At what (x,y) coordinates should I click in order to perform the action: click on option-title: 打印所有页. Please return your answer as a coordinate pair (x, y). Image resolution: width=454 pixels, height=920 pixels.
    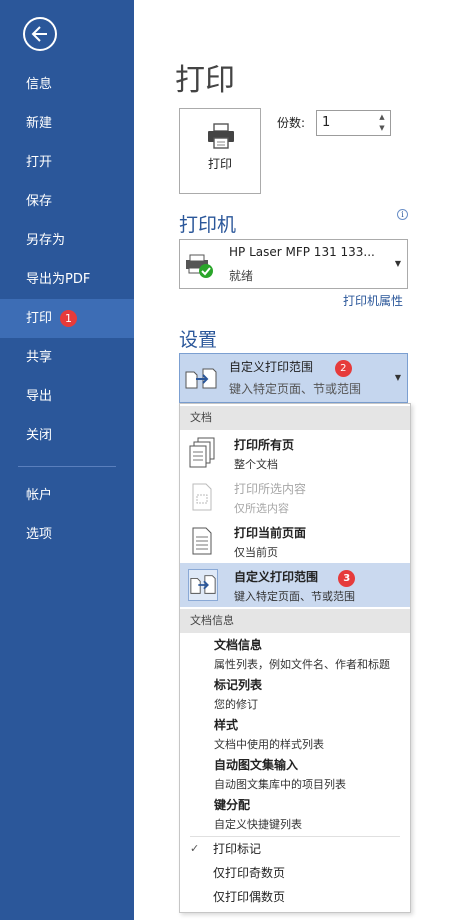
    Looking at the image, I should click on (264, 445).